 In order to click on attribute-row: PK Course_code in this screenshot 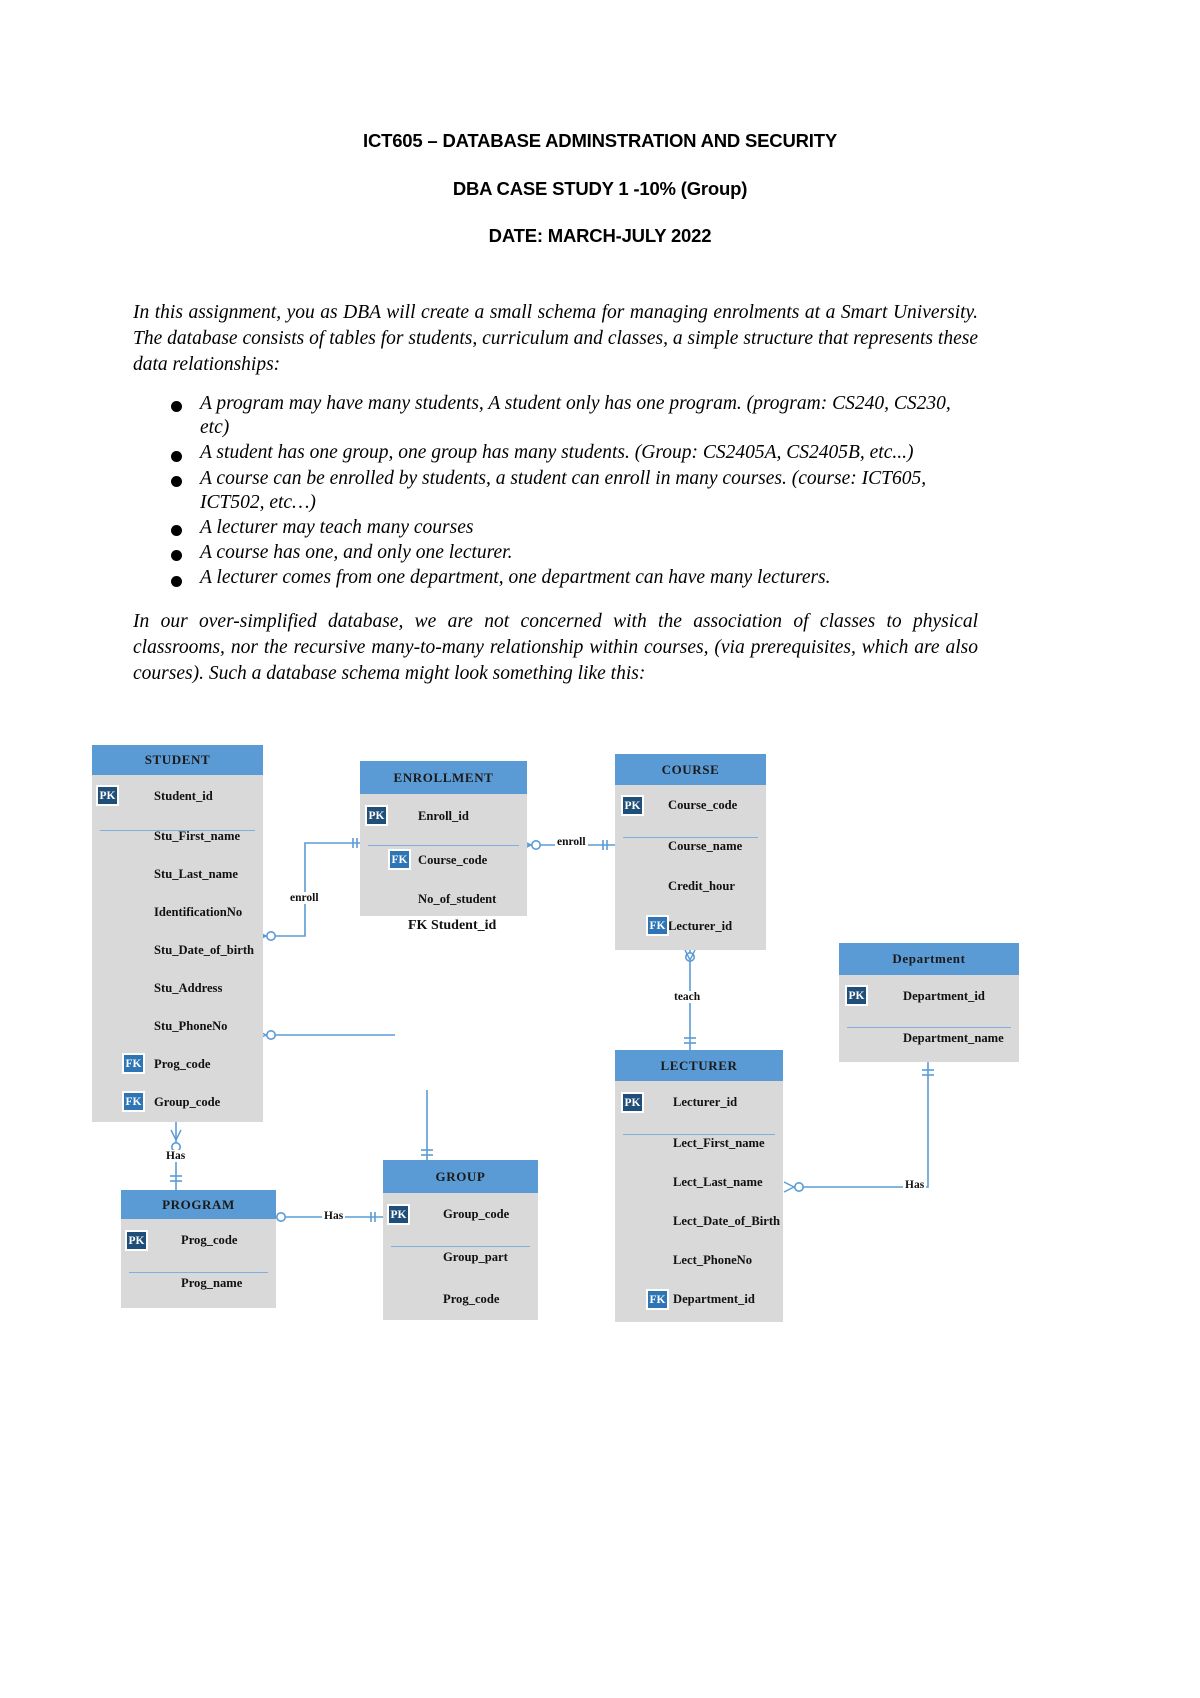, I will do `click(690, 805)`.